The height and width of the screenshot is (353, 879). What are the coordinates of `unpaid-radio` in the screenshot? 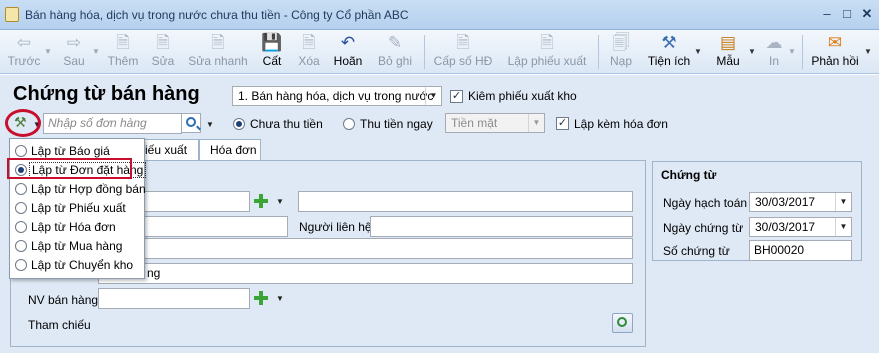 It's located at (239, 124).